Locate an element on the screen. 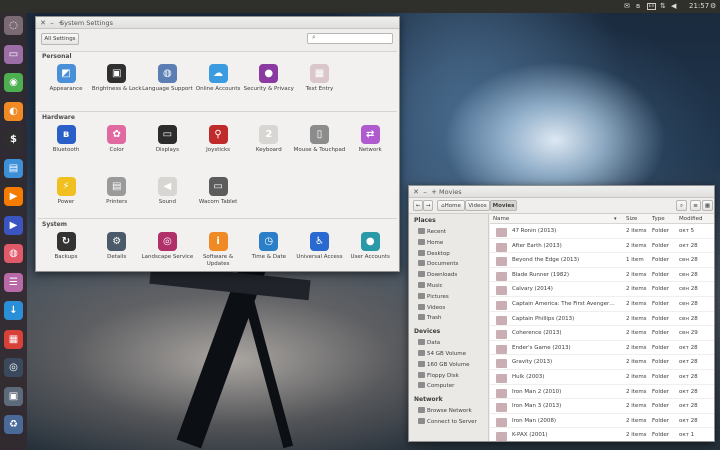  settings-item-power: ⚡ Power is located at coordinates (66, 191).